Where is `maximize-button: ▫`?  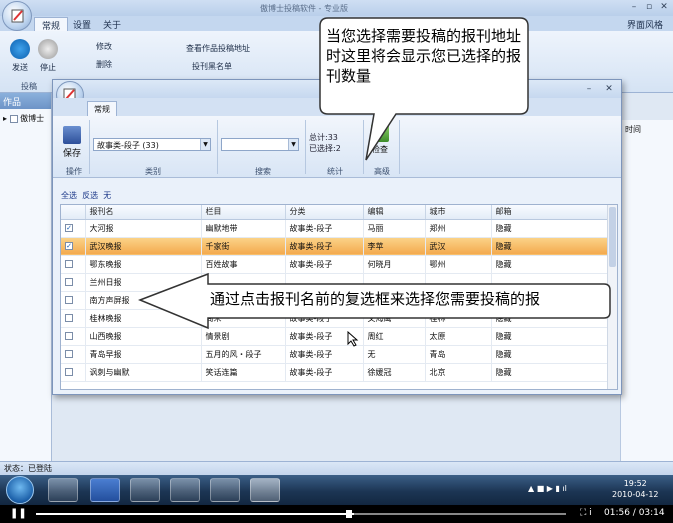
maximize-button: ▫ is located at coordinates (649, 7).